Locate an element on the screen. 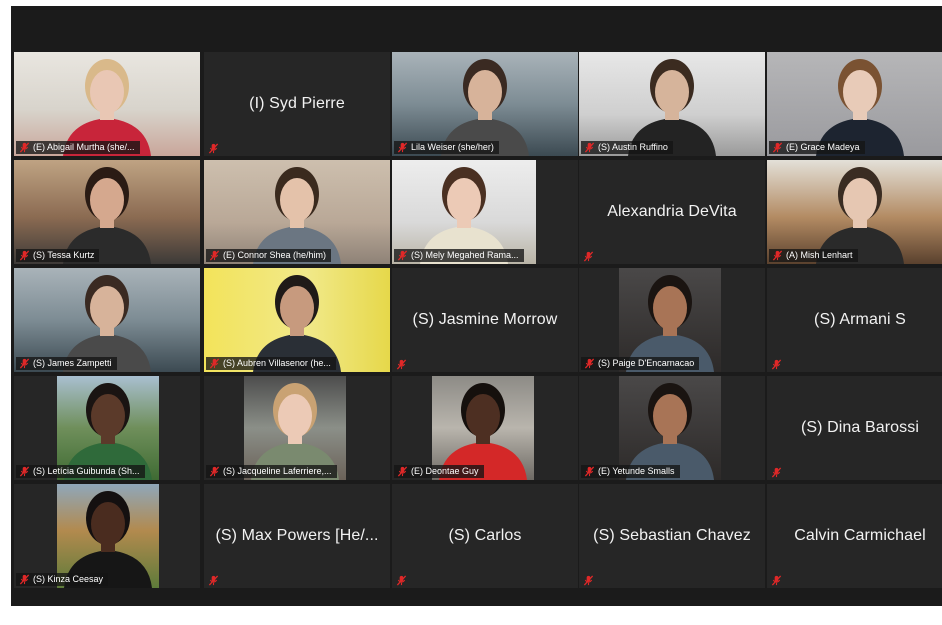 The height and width of the screenshot is (625, 942). participant-nameplate: (S) Tessa Kurtz is located at coordinates (58, 255).